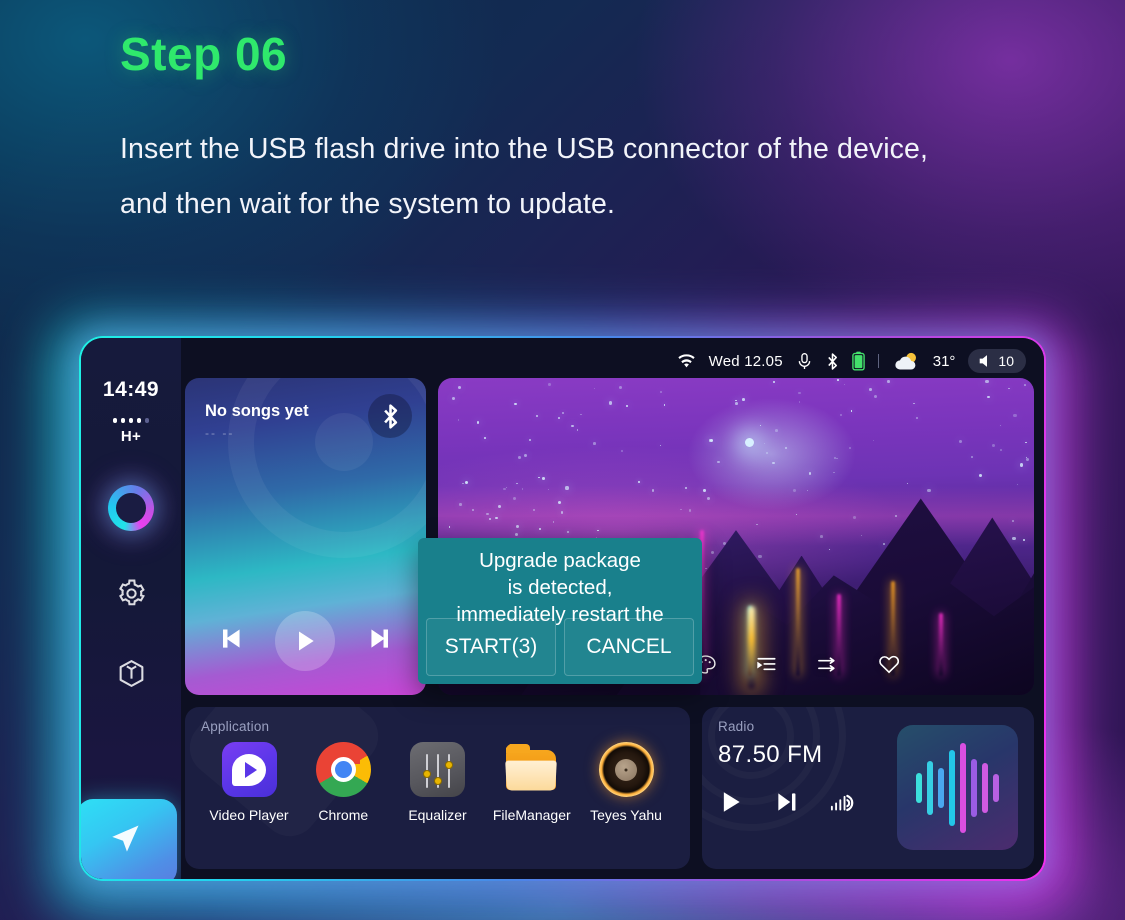  I want to click on app-item-teyes-yahu: Teyes Yahu, so click(626, 782).